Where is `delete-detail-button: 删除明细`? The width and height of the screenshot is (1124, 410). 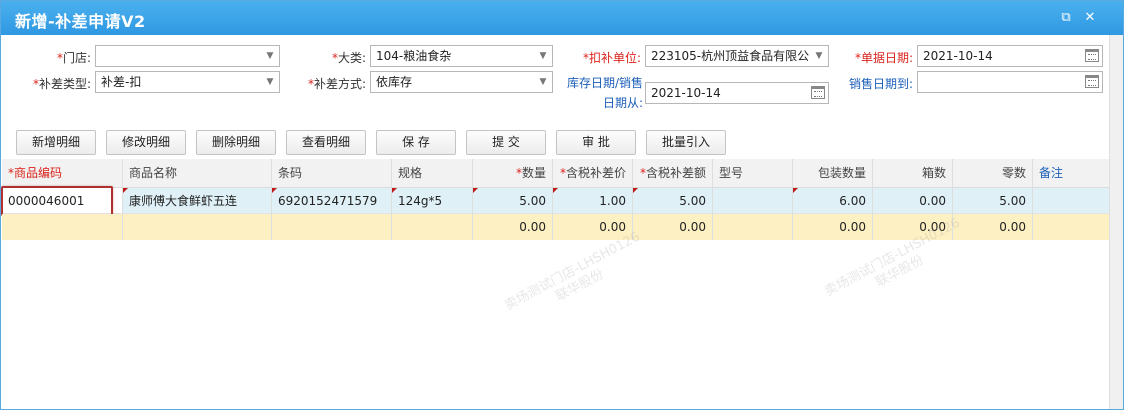
delete-detail-button: 删除明细 is located at coordinates (236, 142).